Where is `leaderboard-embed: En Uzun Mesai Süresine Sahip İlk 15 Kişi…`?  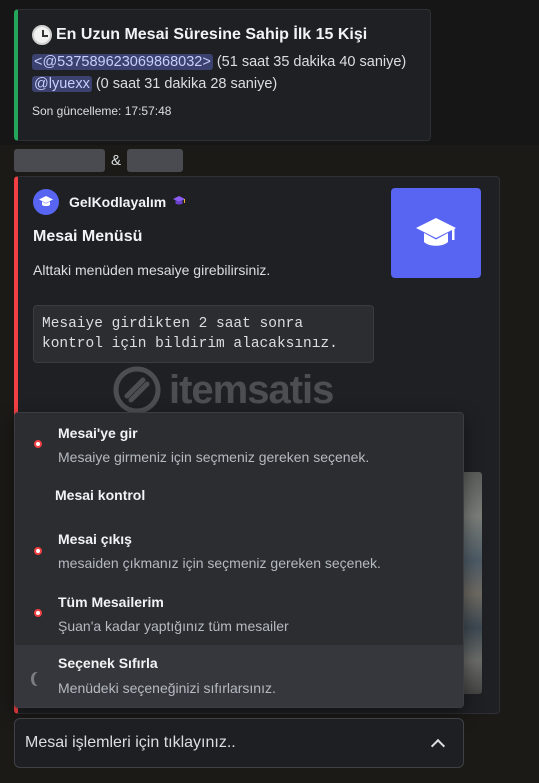
leaderboard-embed: En Uzun Mesai Süresine Sahip İlk 15 Kişi… is located at coordinates (222, 75).